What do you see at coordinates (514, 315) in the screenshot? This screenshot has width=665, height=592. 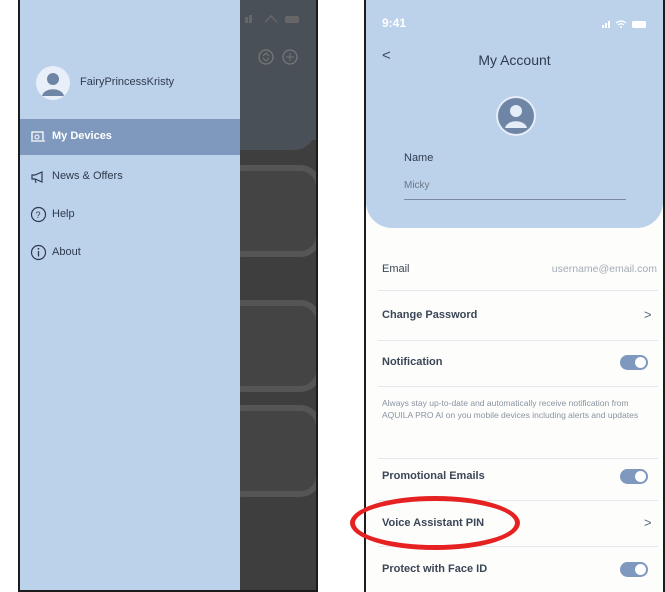 I see `change-password-row: Change Password >` at bounding box center [514, 315].